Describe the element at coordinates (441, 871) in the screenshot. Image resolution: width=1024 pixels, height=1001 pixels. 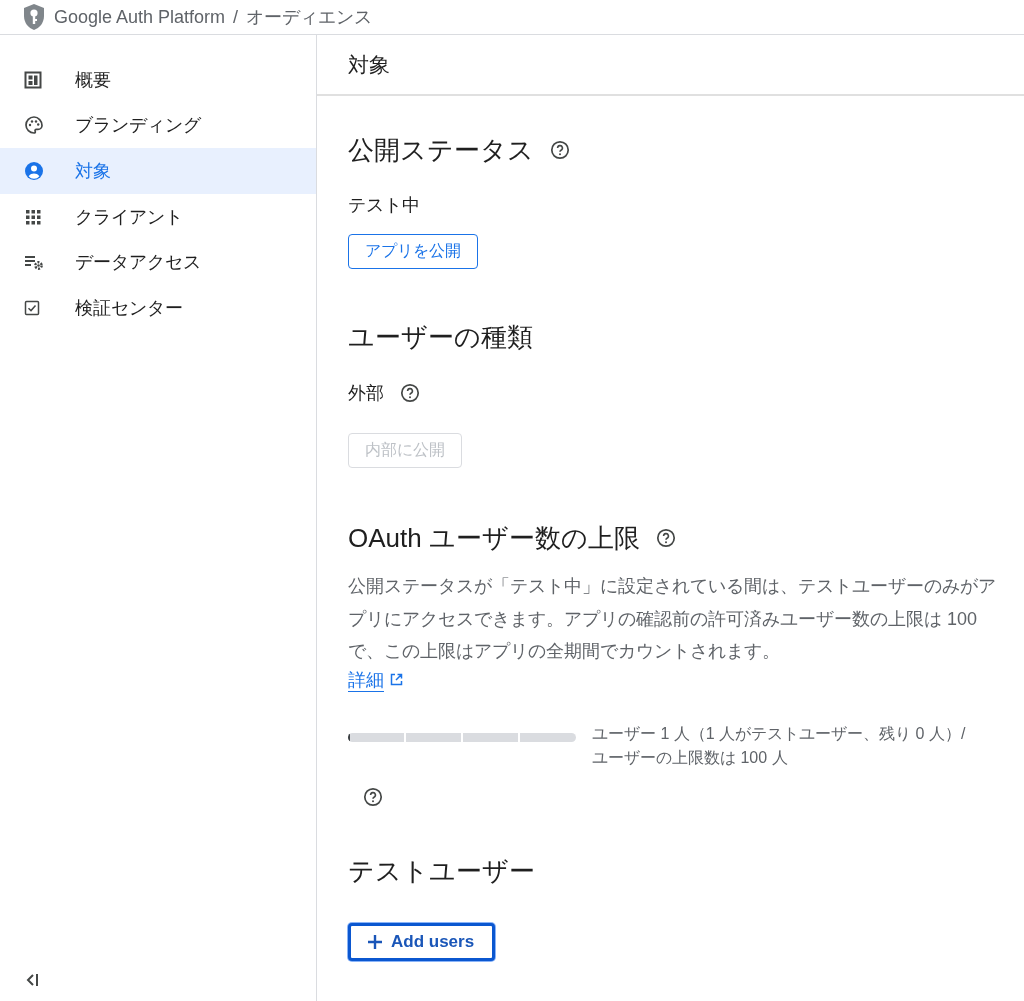
I see `section-heading: テストユーザー` at that location.